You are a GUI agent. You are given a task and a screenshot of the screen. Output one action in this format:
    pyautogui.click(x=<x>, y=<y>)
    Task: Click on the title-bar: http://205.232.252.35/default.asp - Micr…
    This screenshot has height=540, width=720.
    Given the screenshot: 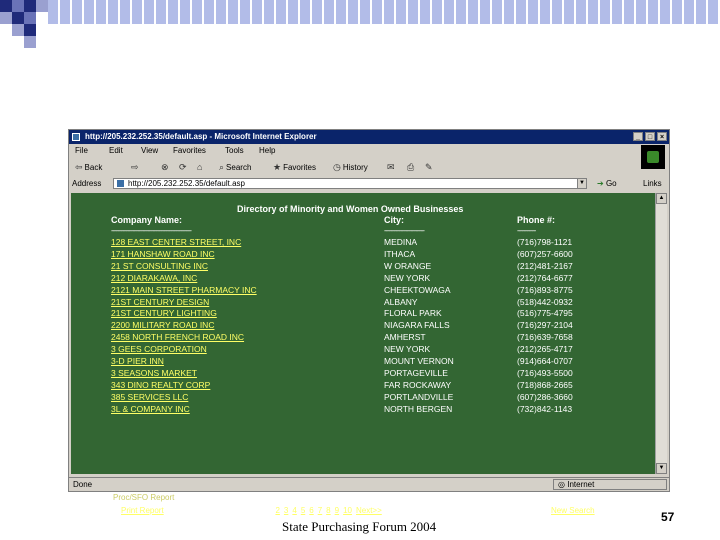 What is the action you would take?
    pyautogui.click(x=369, y=137)
    